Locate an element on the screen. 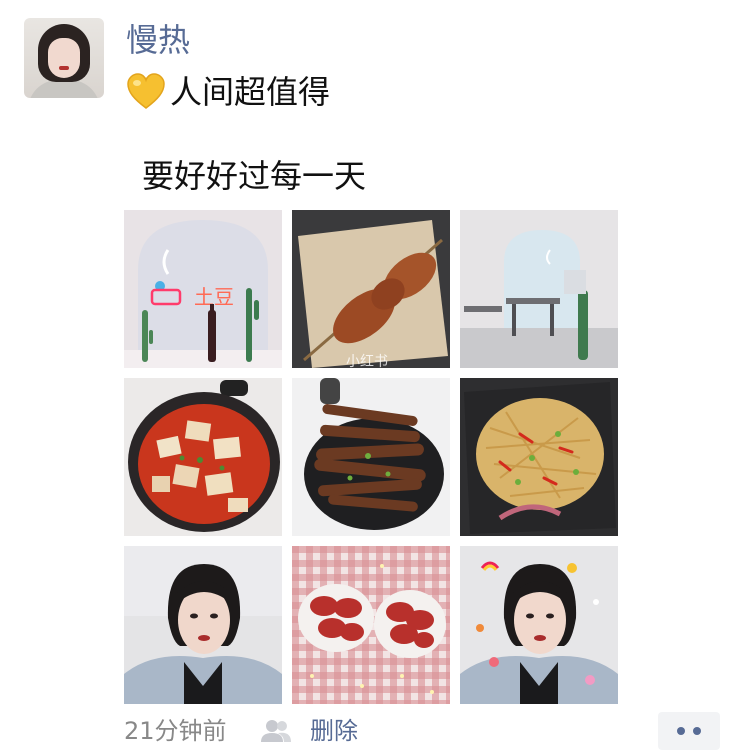  watermark-text: 小红书 is located at coordinates (367, 361).